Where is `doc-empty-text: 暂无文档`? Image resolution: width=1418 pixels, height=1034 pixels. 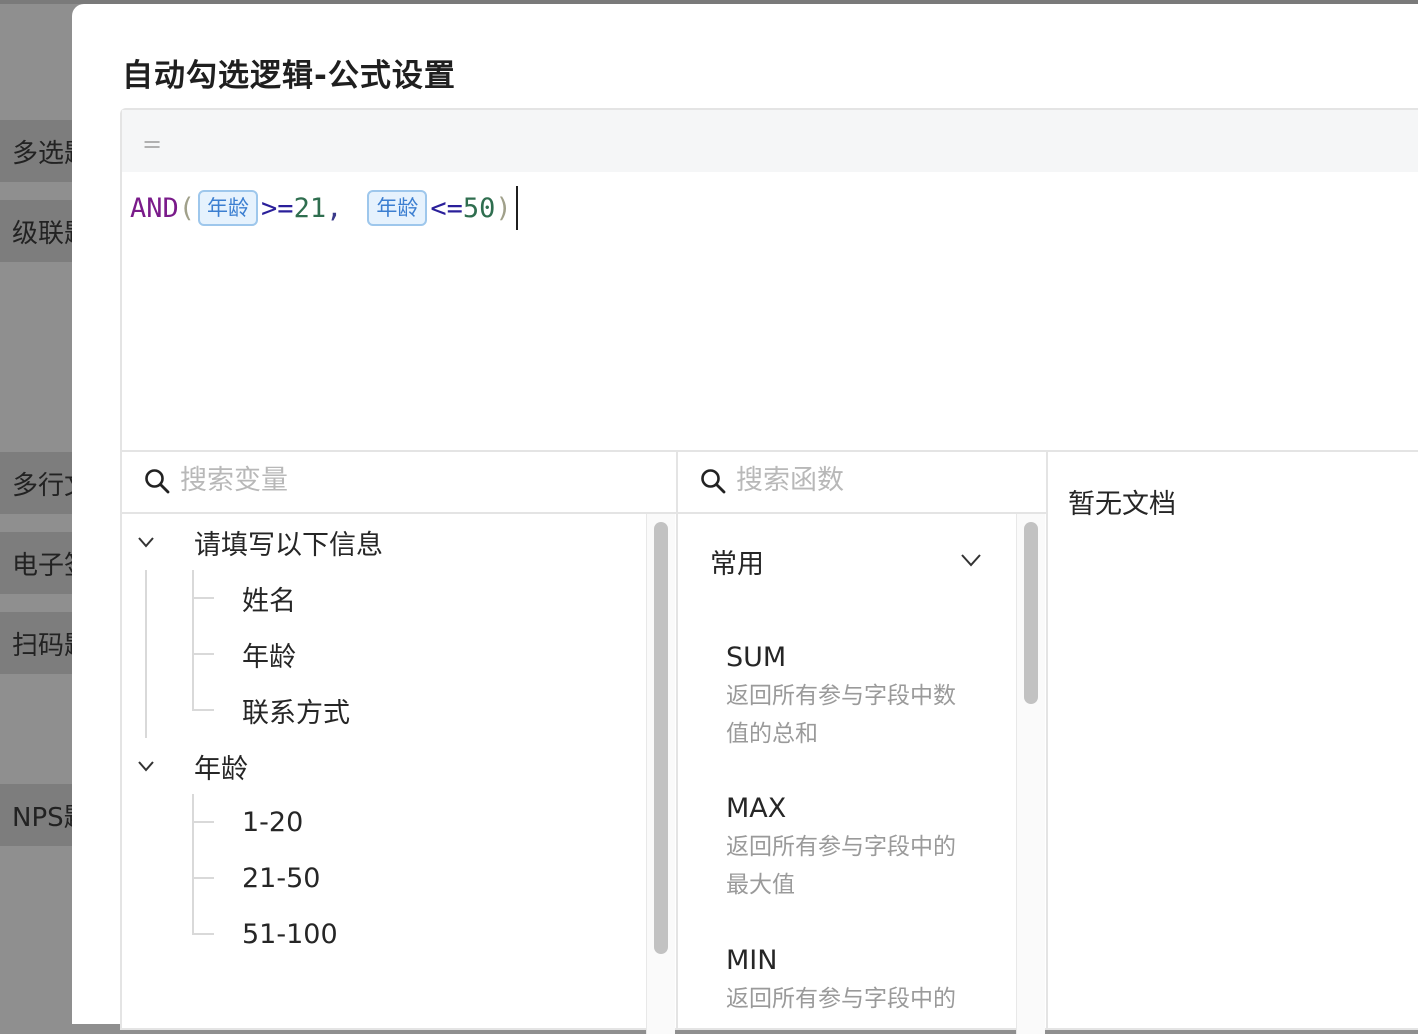
doc-empty-text: 暂无文档 is located at coordinates (1122, 504).